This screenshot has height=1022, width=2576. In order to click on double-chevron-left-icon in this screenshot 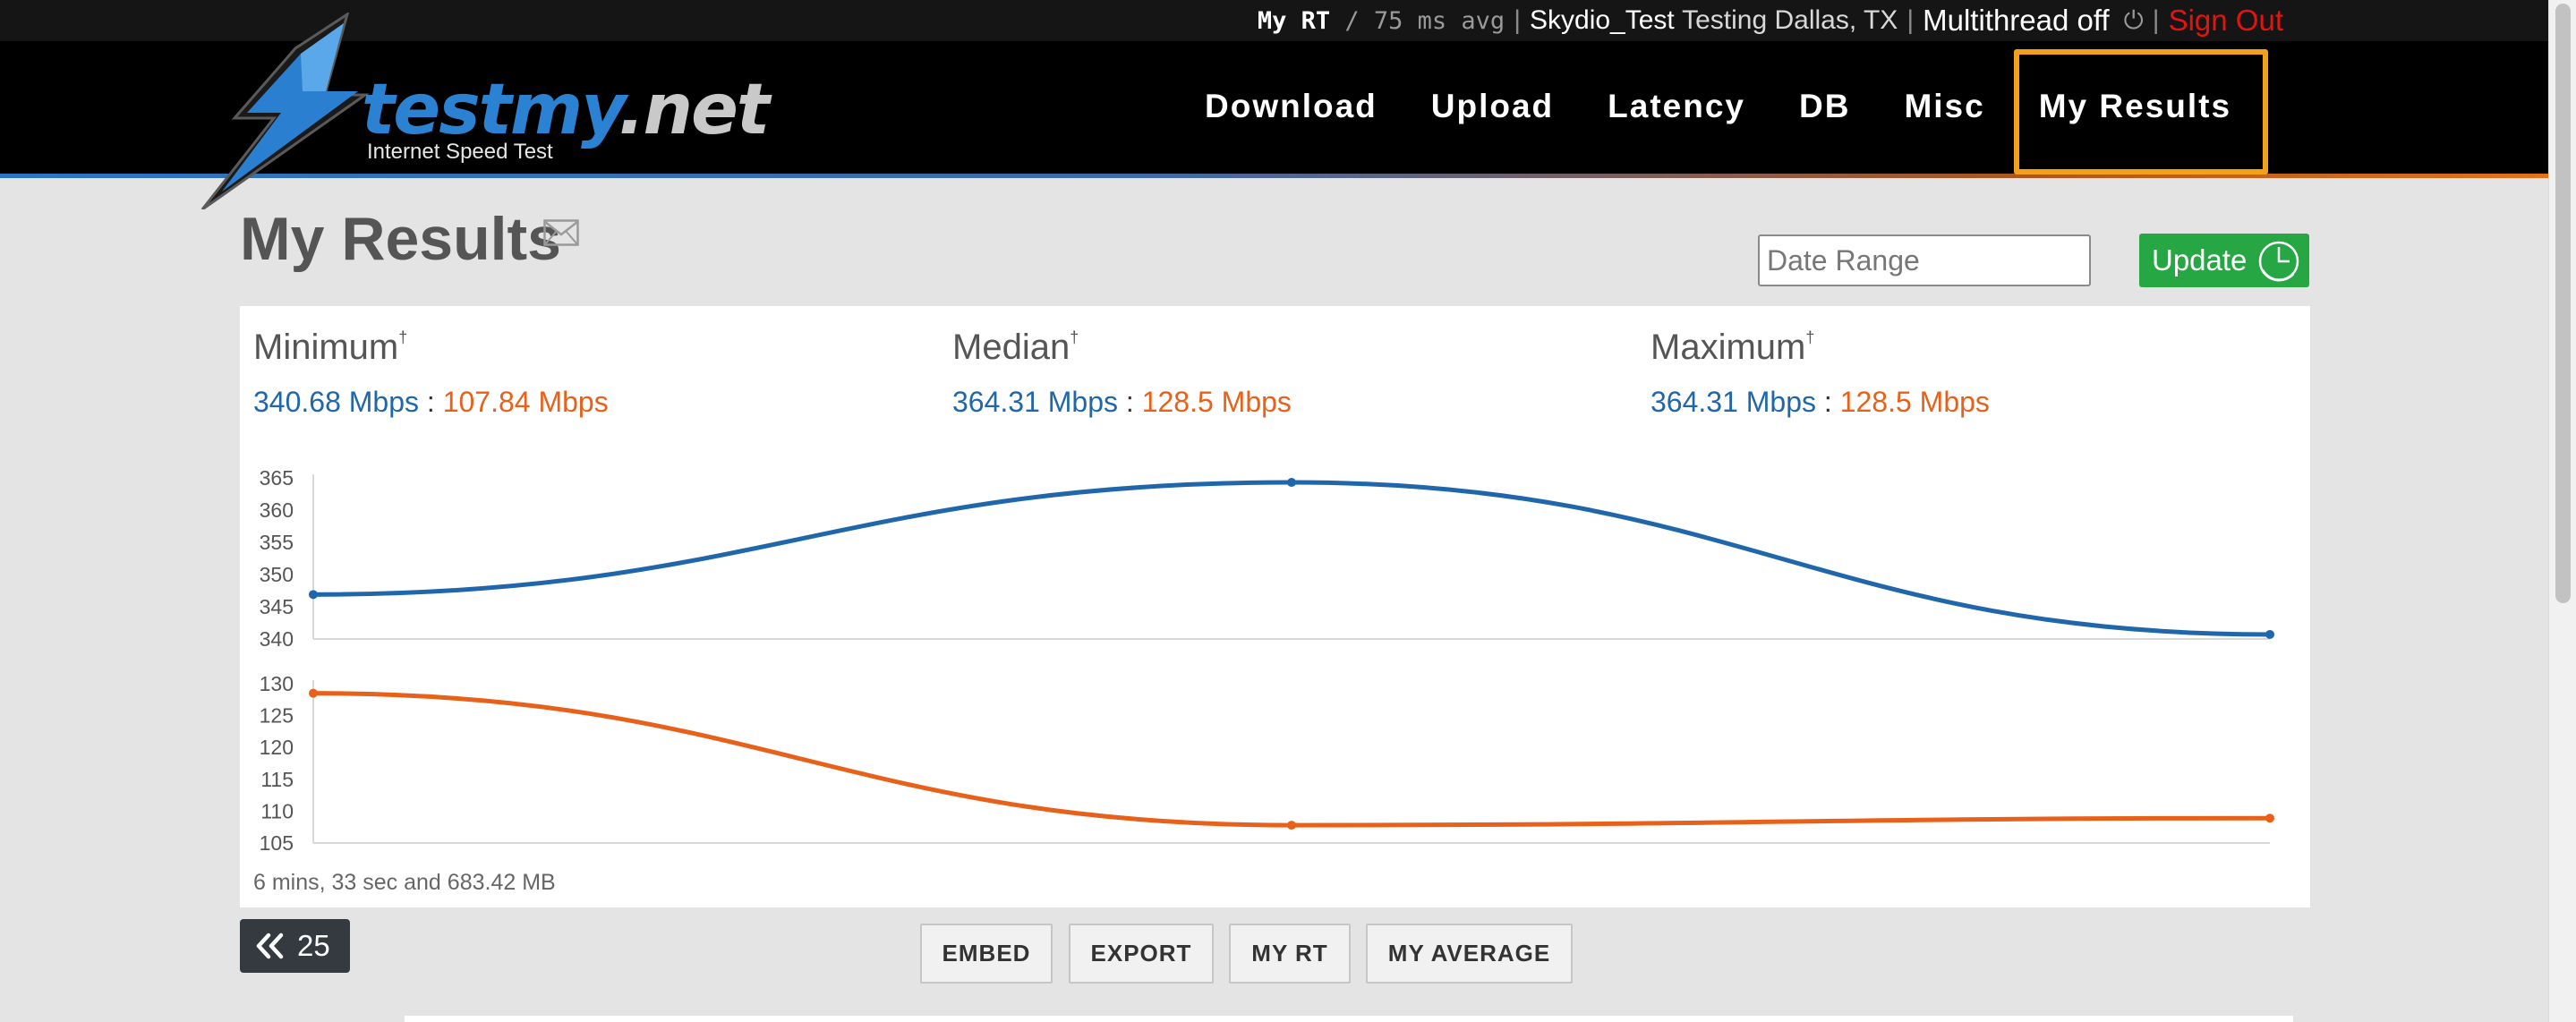, I will do `click(269, 946)`.